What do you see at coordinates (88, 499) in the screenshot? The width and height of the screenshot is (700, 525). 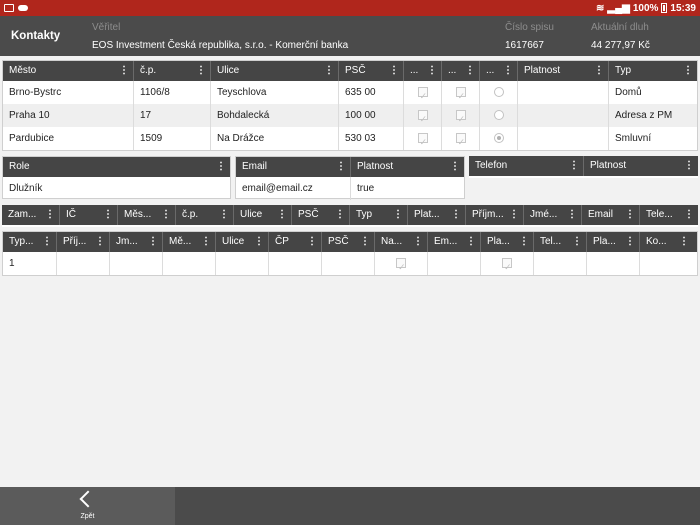 I see `chevron-left-icon` at bounding box center [88, 499].